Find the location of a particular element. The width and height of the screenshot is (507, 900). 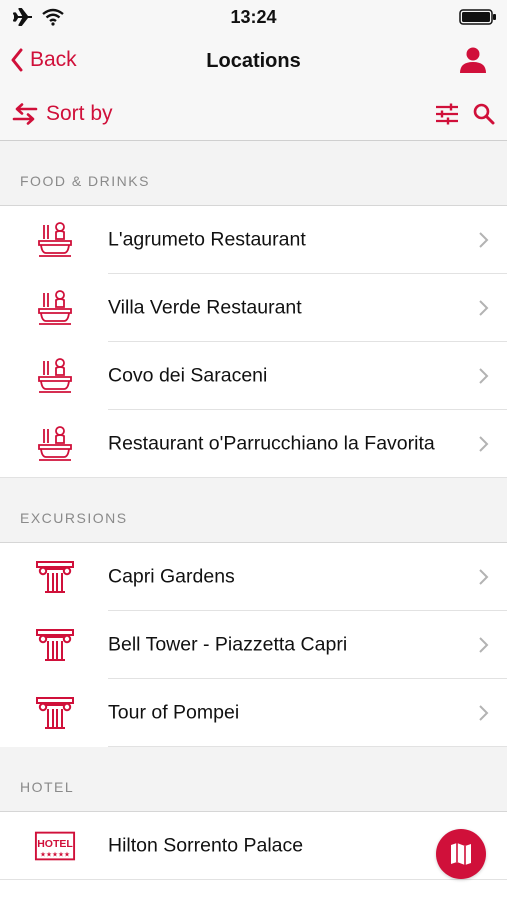

list-item-label: L'agrumeto Restaurant is located at coordinates (207, 239).